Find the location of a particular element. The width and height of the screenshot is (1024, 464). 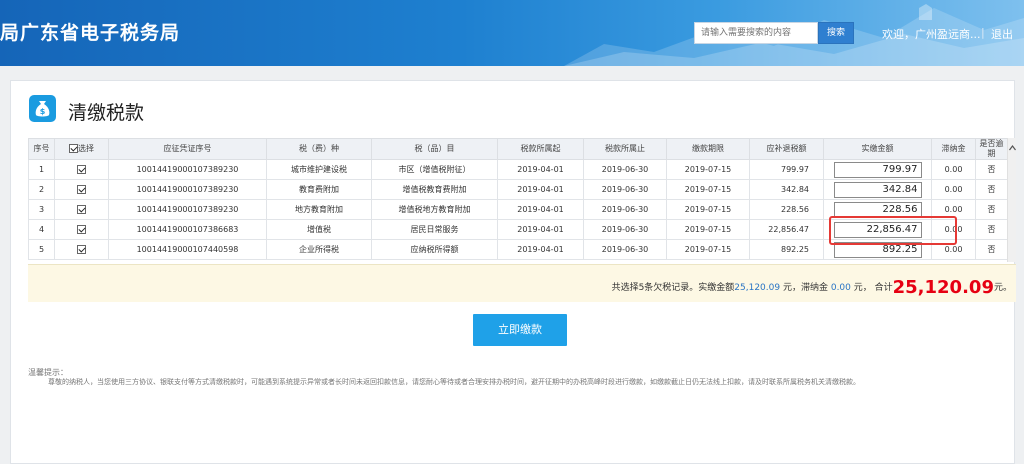

paid-total: 25,120.09 is located at coordinates (757, 288).